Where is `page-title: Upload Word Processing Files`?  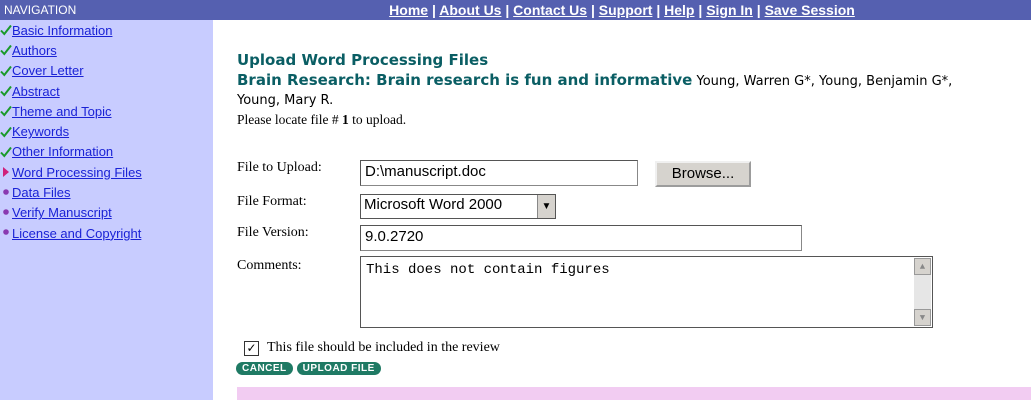 page-title: Upload Word Processing Files is located at coordinates (363, 60).